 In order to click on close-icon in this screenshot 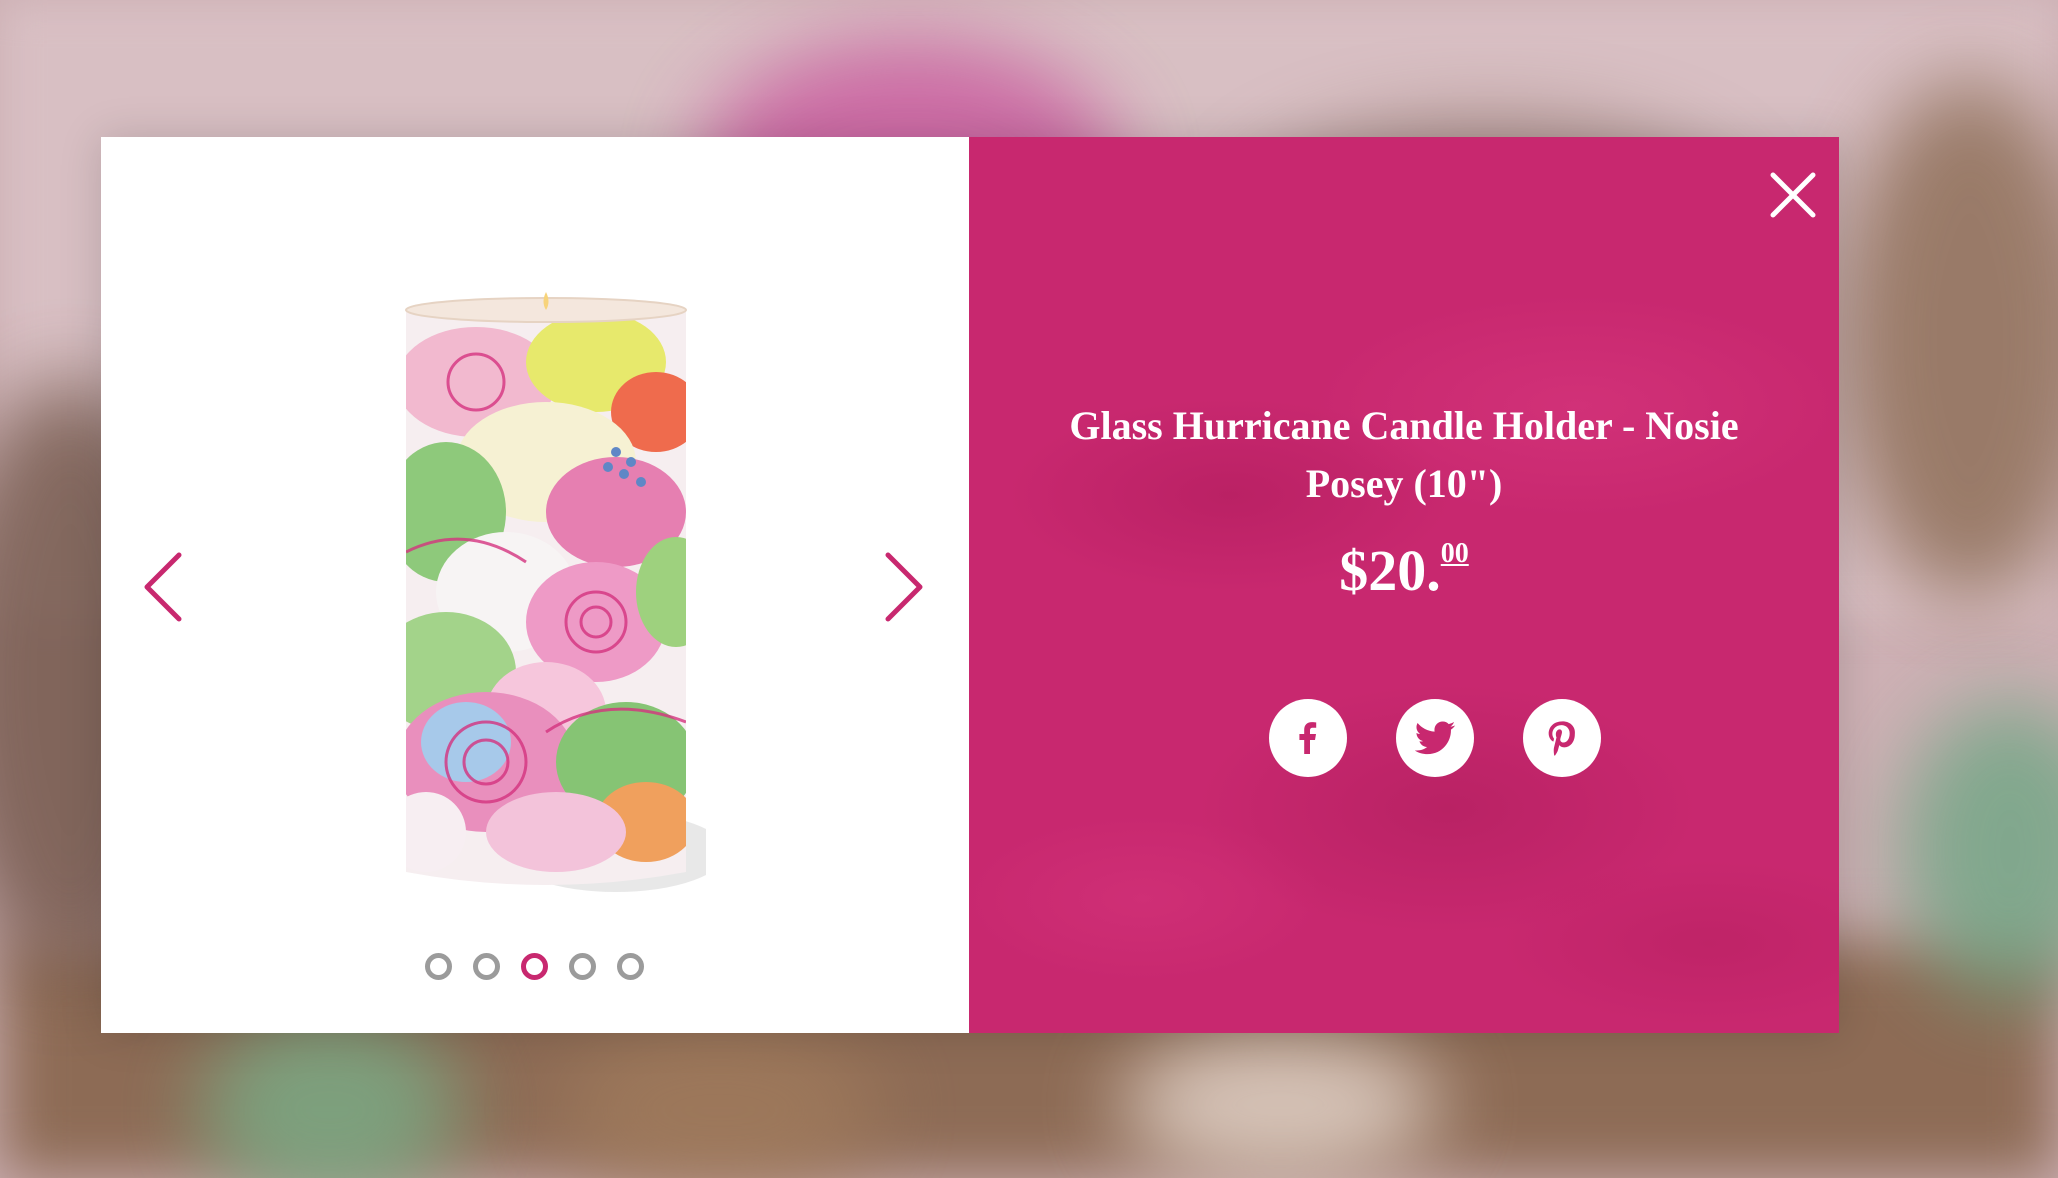, I will do `click(1793, 195)`.